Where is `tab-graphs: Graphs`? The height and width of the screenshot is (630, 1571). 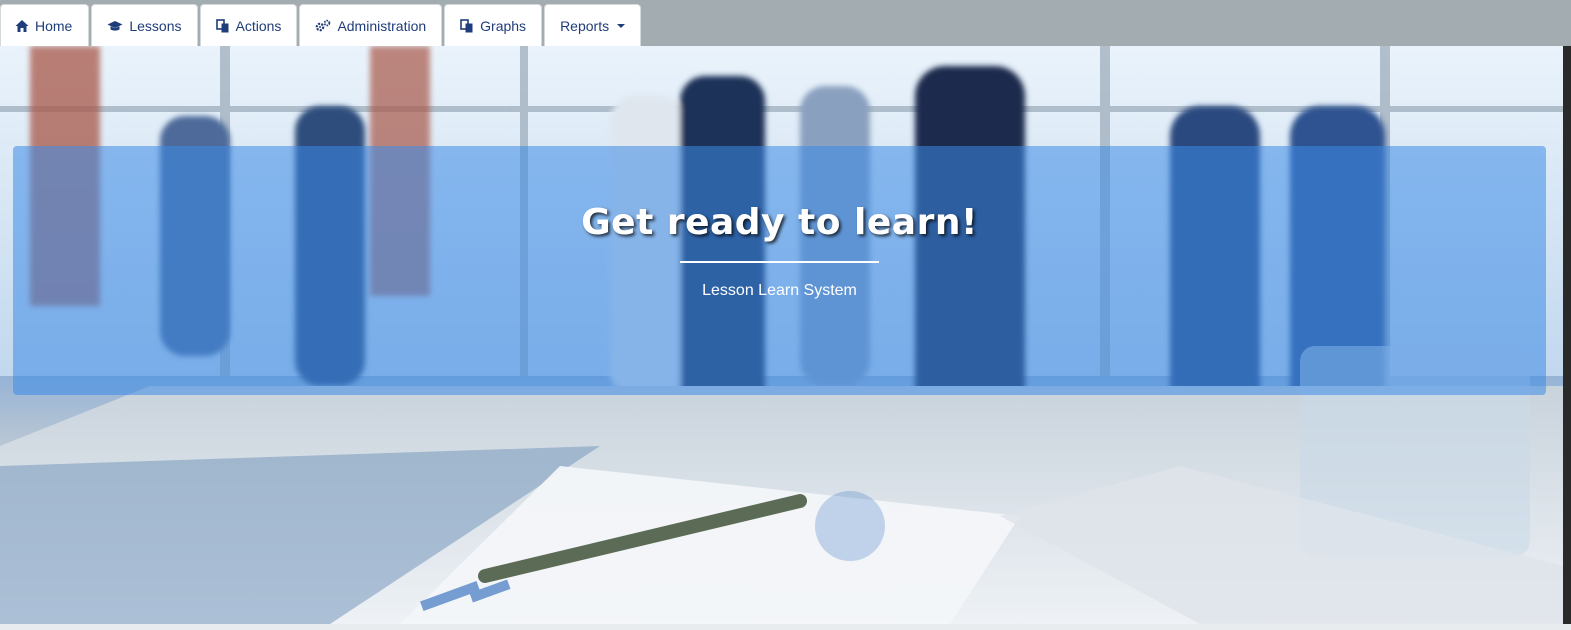 tab-graphs: Graphs is located at coordinates (493, 25).